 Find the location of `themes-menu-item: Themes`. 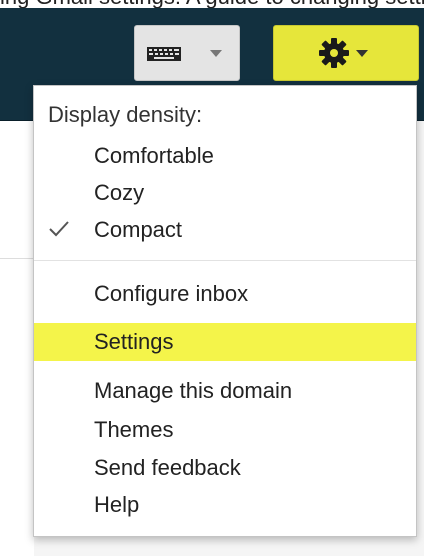

themes-menu-item: Themes is located at coordinates (225, 430).